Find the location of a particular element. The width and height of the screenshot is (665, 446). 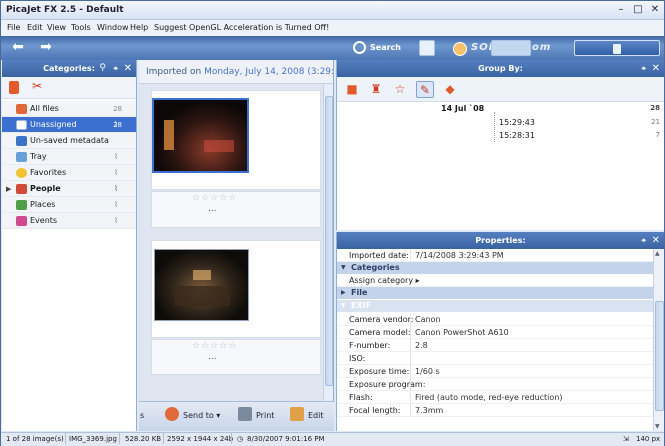

assign-category-row: Assign category ▸ is located at coordinates (495, 280).